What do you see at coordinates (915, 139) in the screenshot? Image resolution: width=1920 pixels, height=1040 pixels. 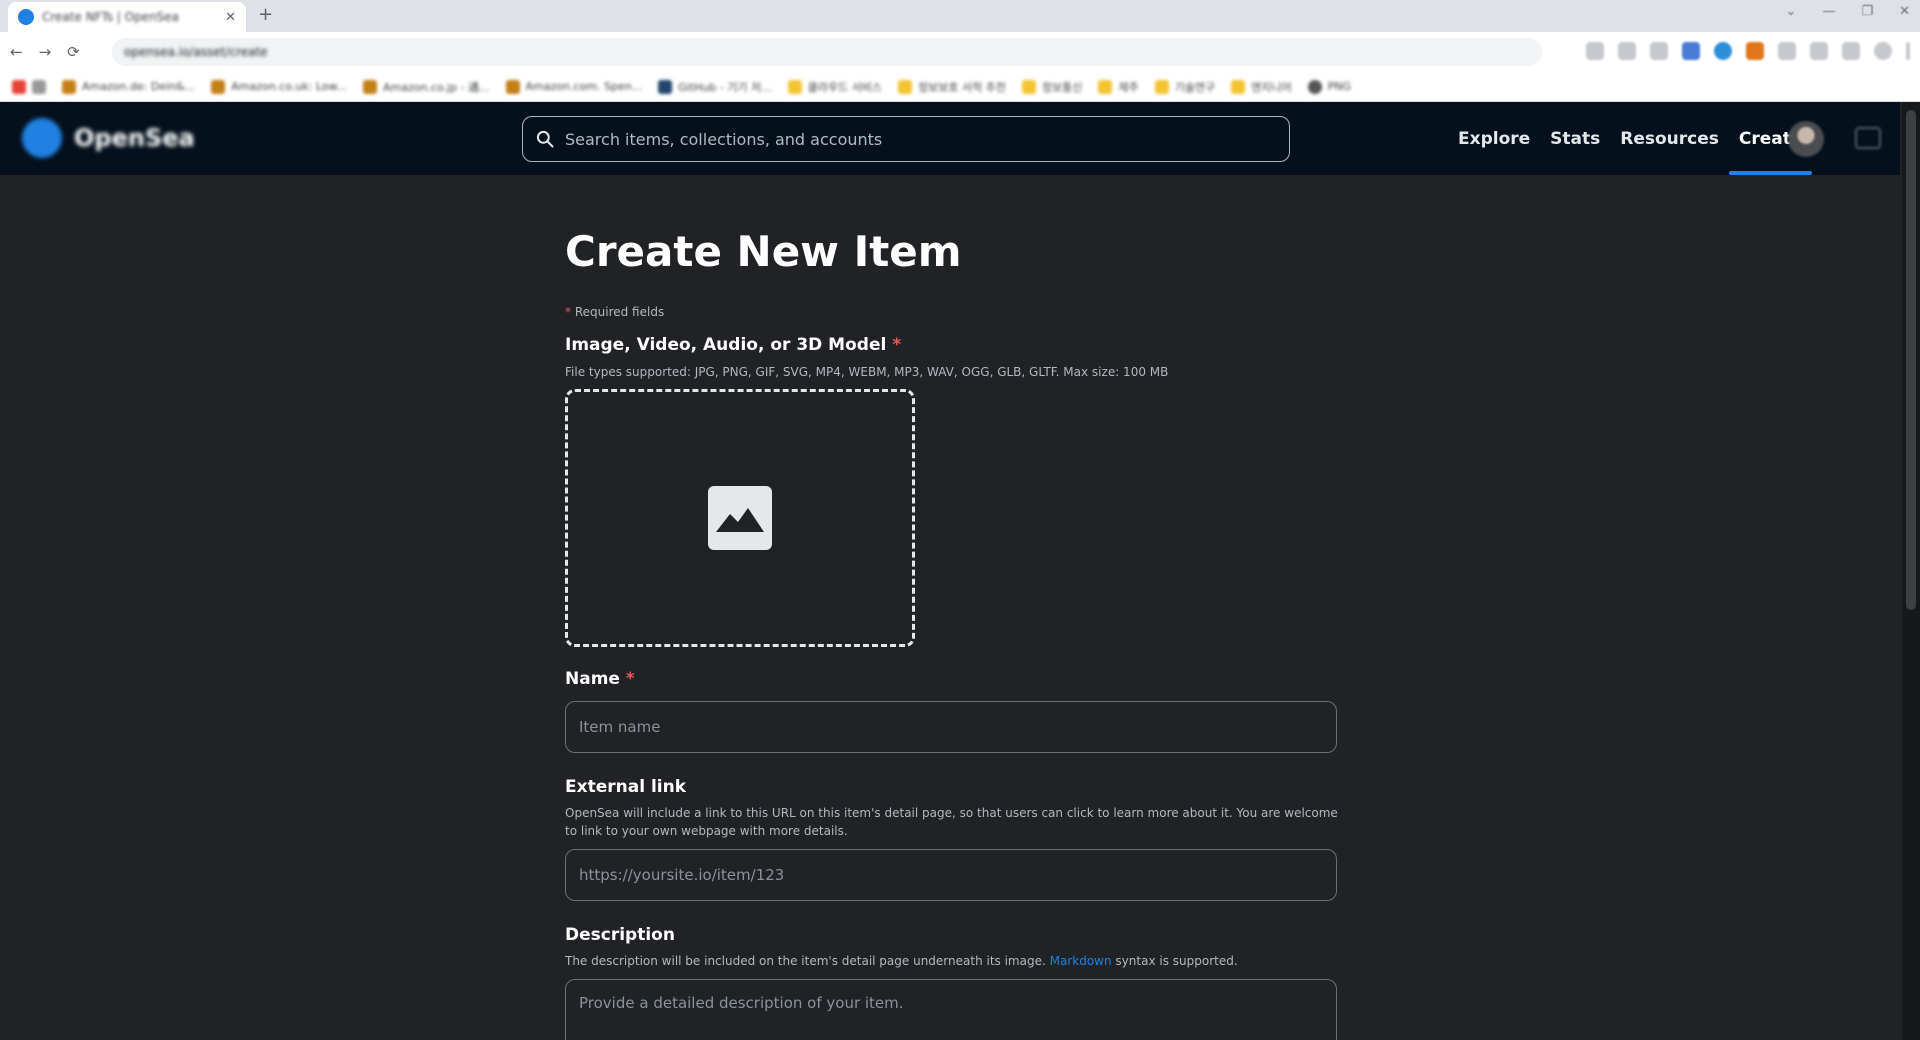 I see `search-input` at bounding box center [915, 139].